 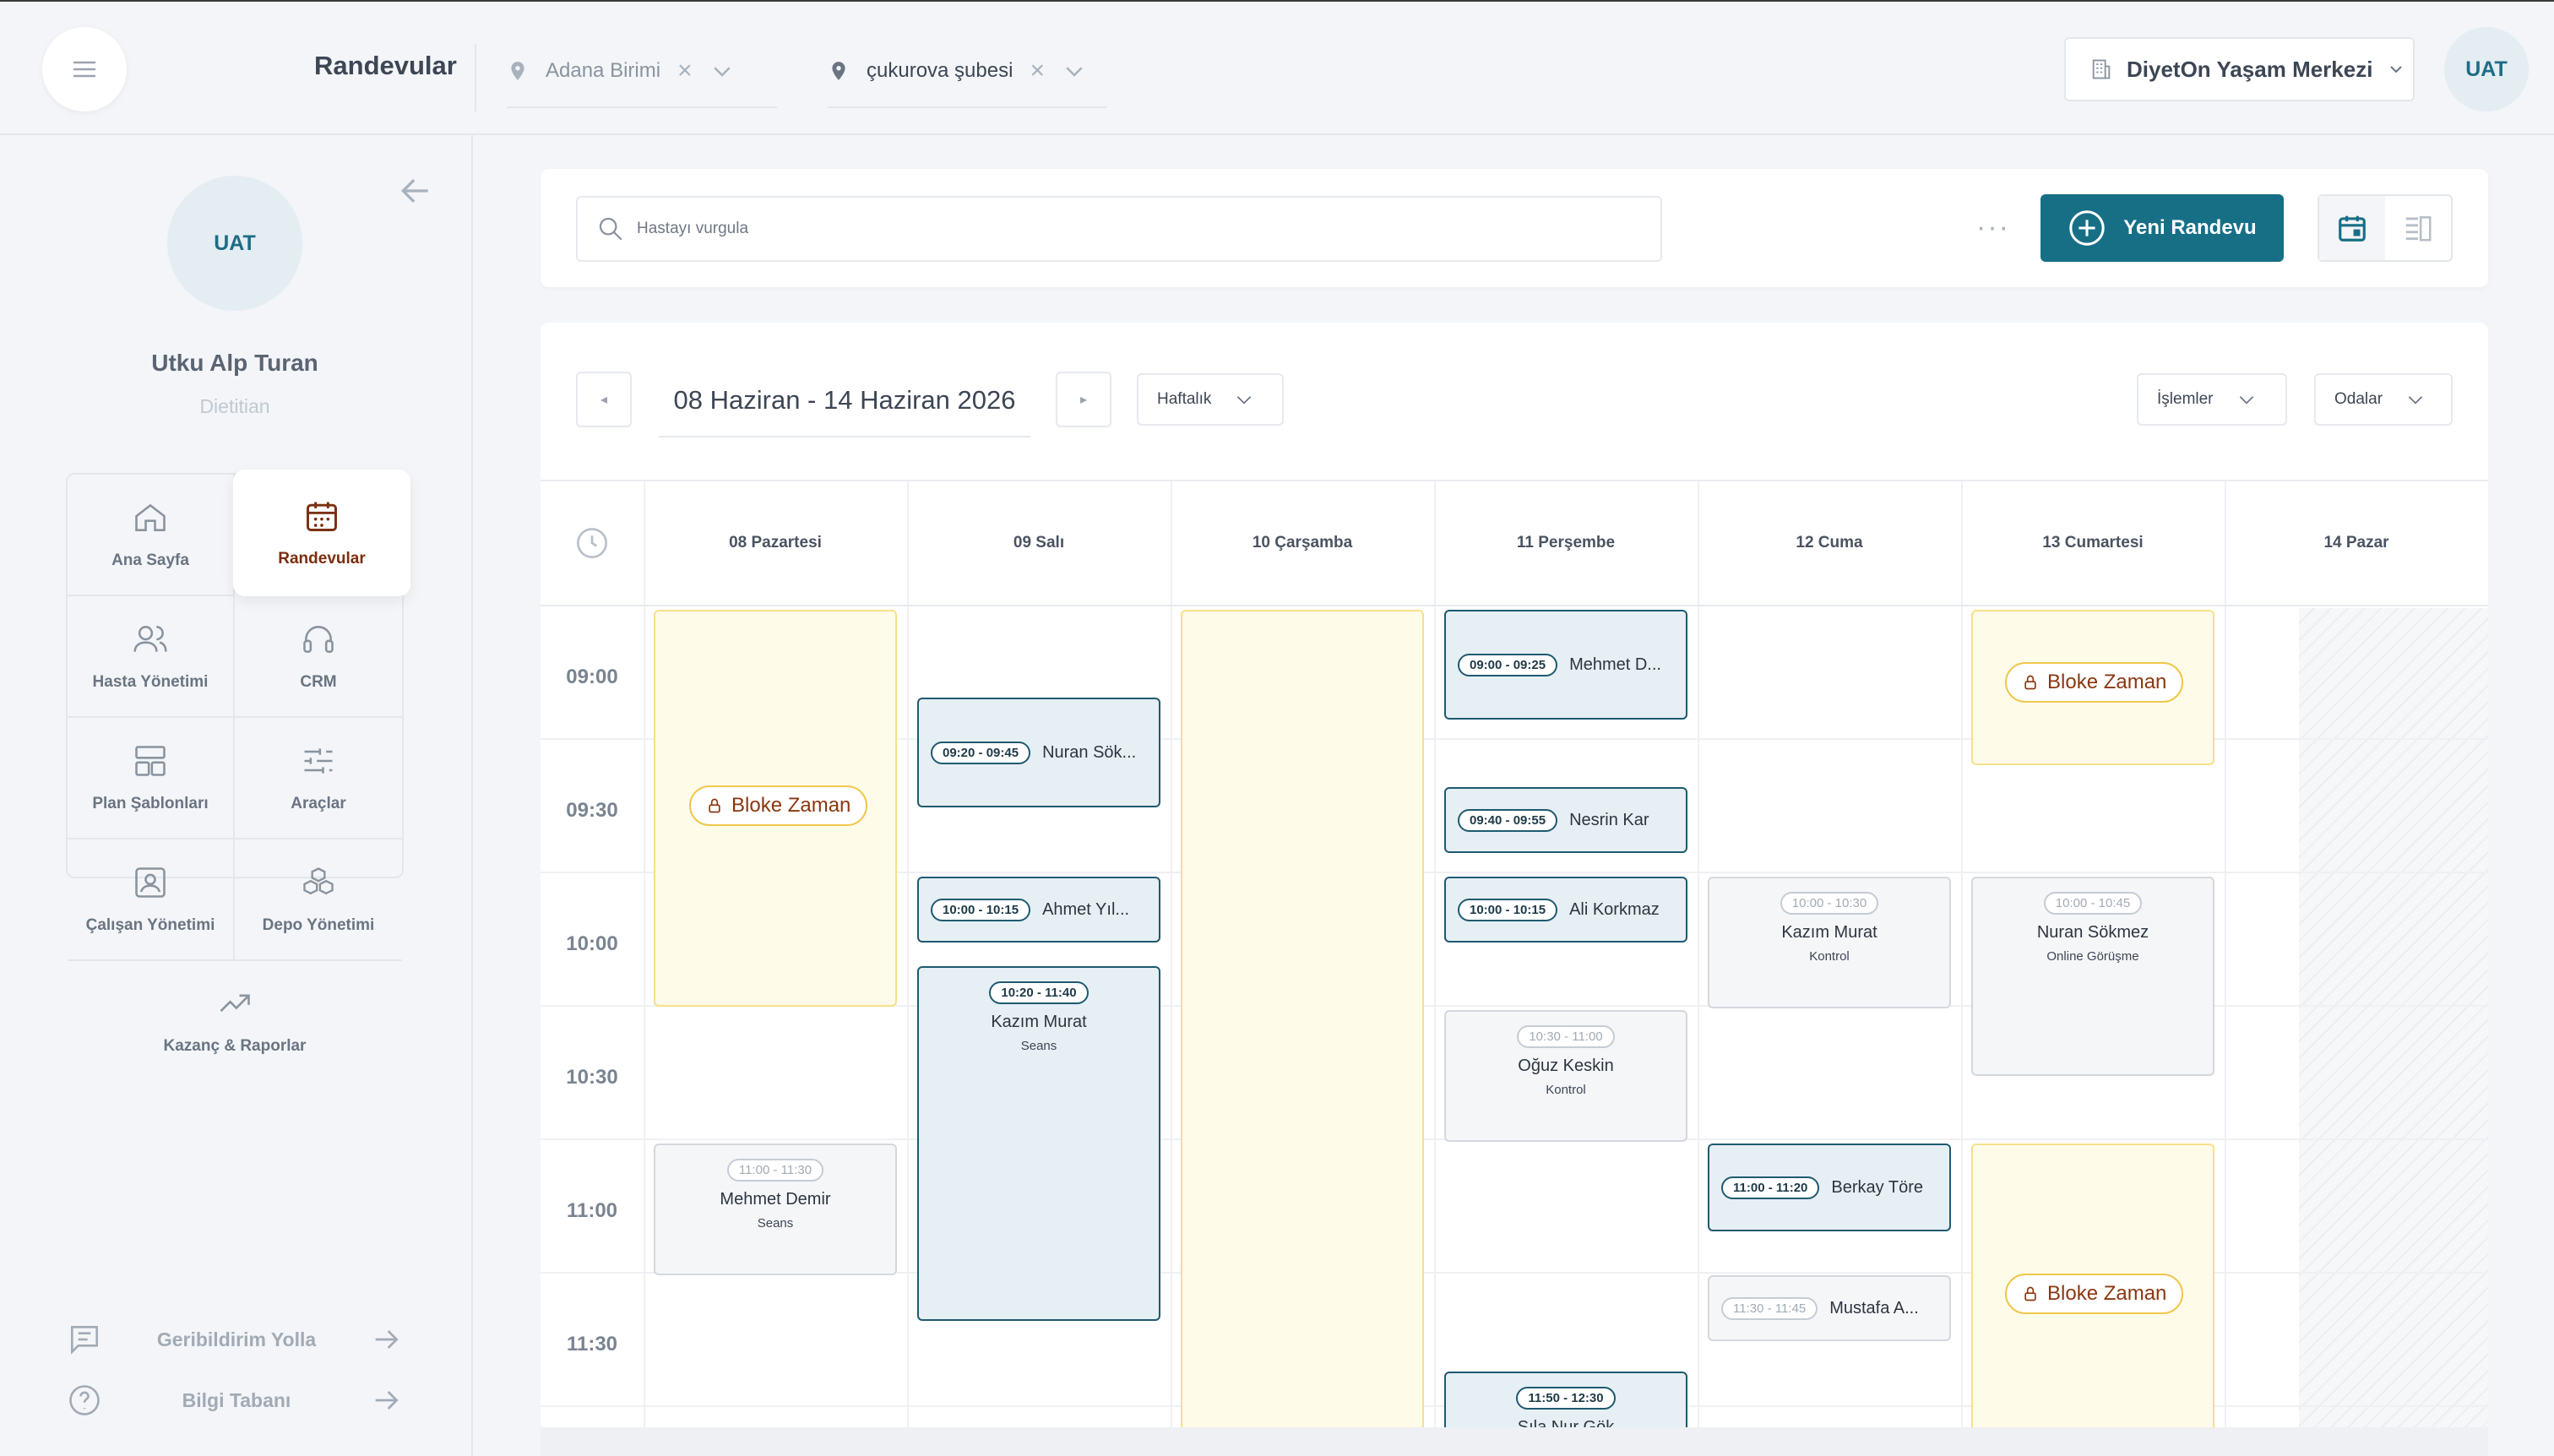 What do you see at coordinates (151, 778) in the screenshot?
I see `nav-item-plan-sablonlari: Plan Şablonları` at bounding box center [151, 778].